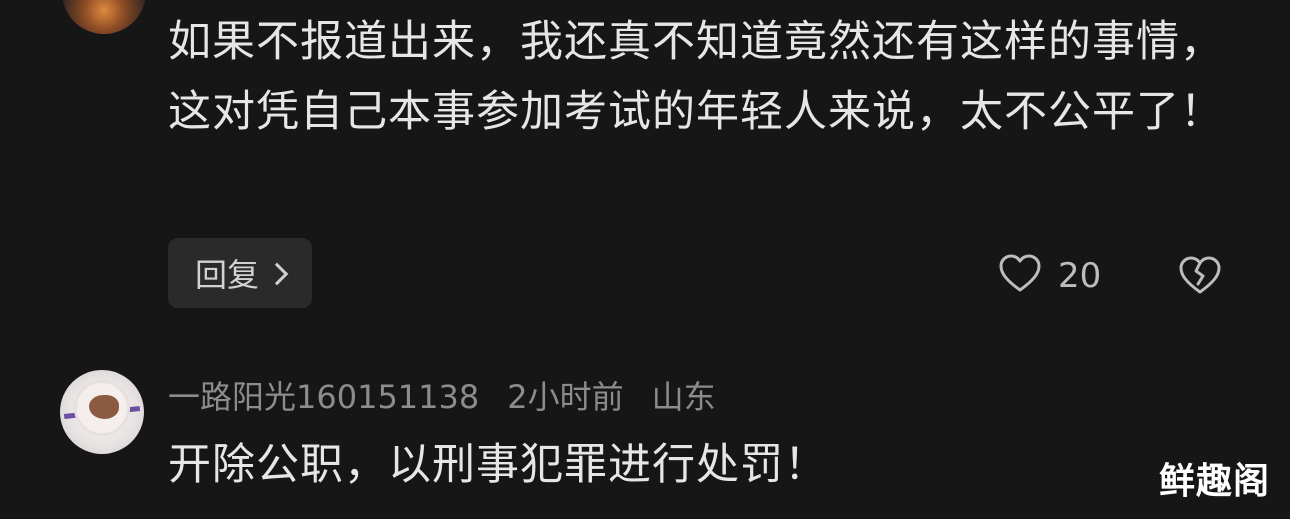 The width and height of the screenshot is (1290, 519). Describe the element at coordinates (1214, 481) in the screenshot. I see `watermark: 鲜趣阁` at that location.